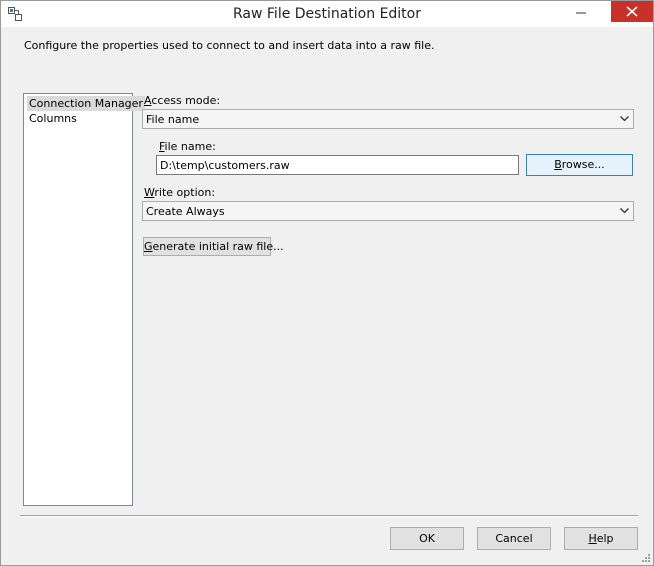  Describe the element at coordinates (337, 165) in the screenshot. I see `file-name-input` at that location.